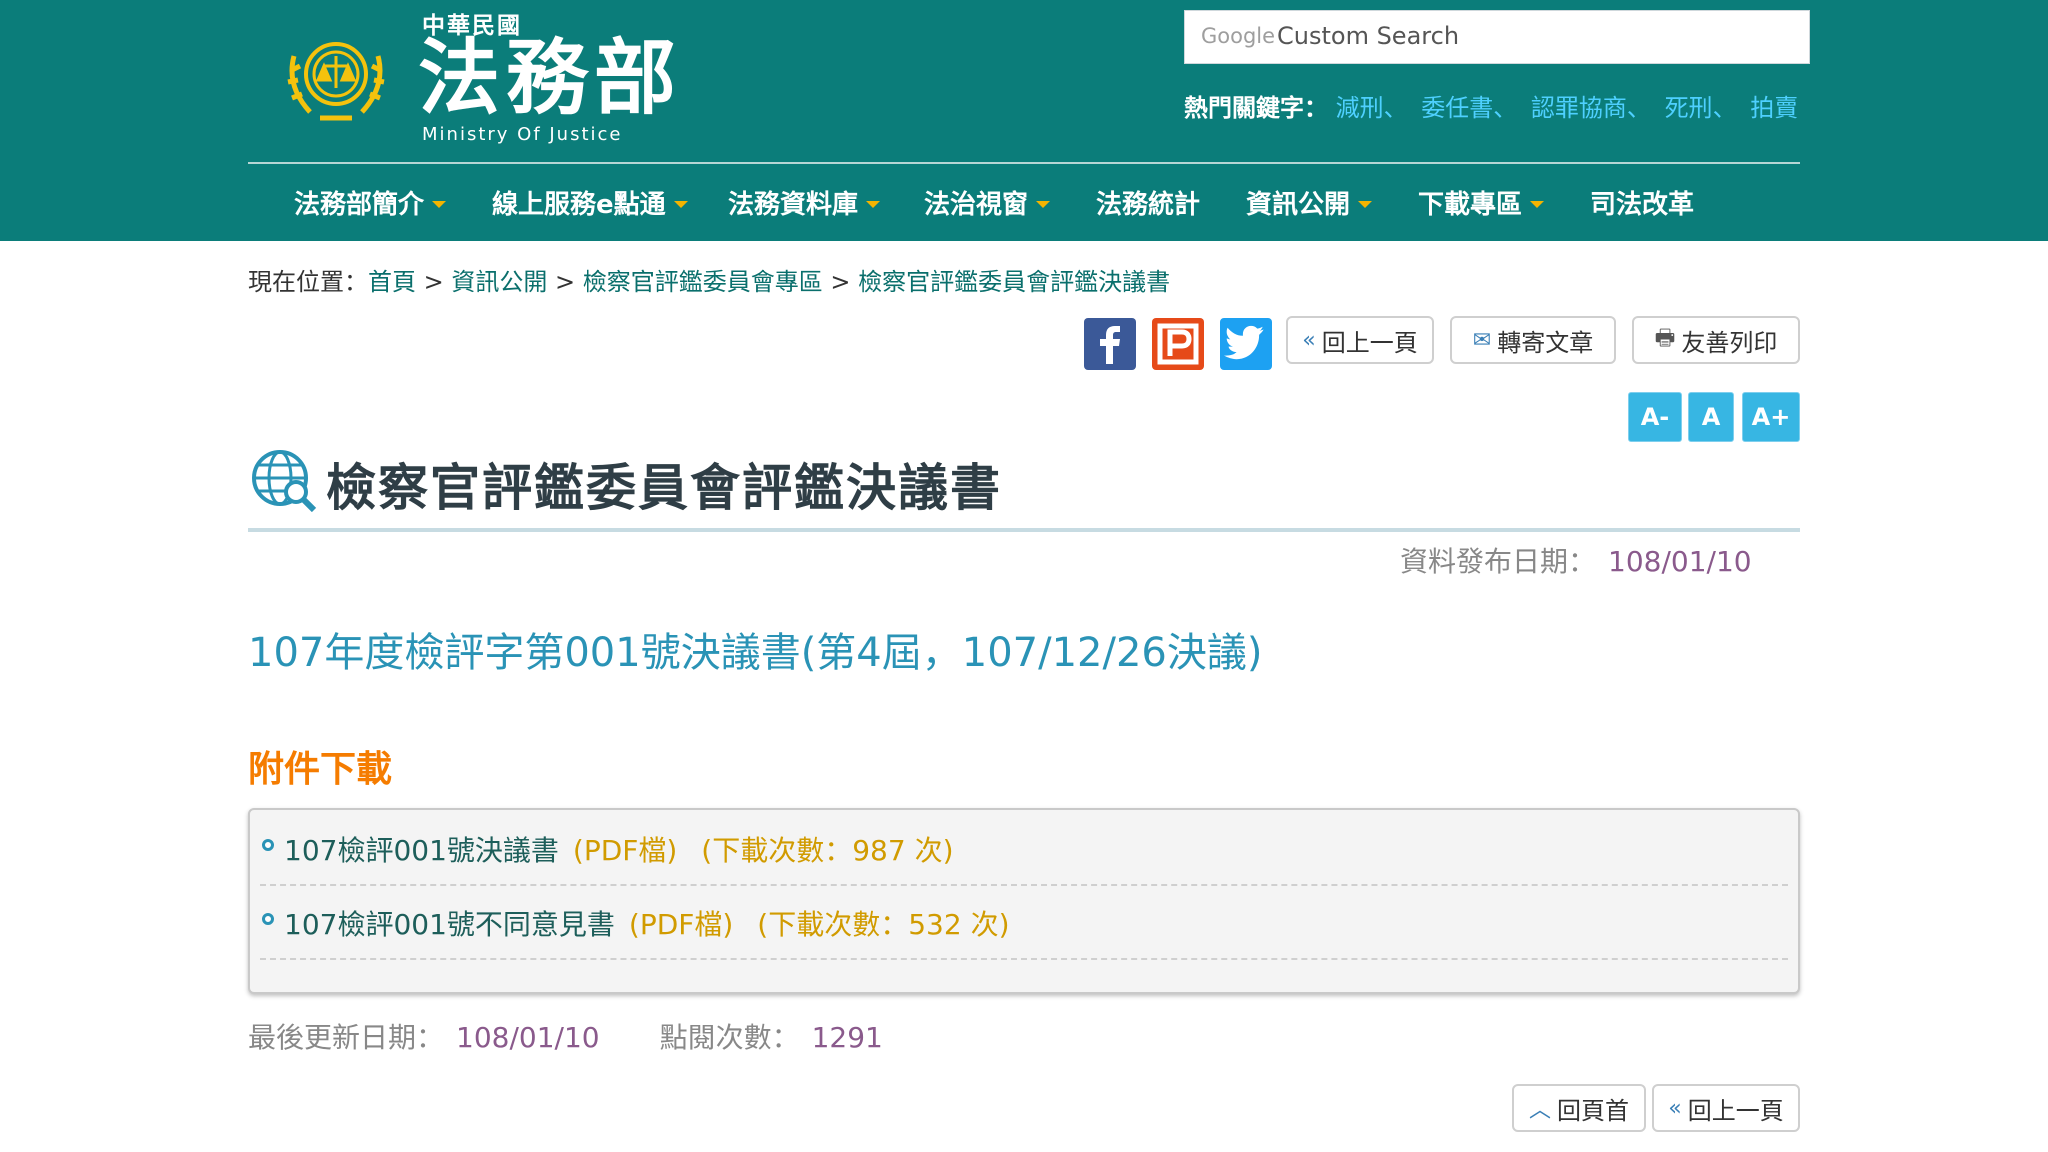 The width and height of the screenshot is (2048, 1152). Describe the element at coordinates (883, 924) in the screenshot. I see `attachment-download-count: (下載次數：532 次)` at that location.